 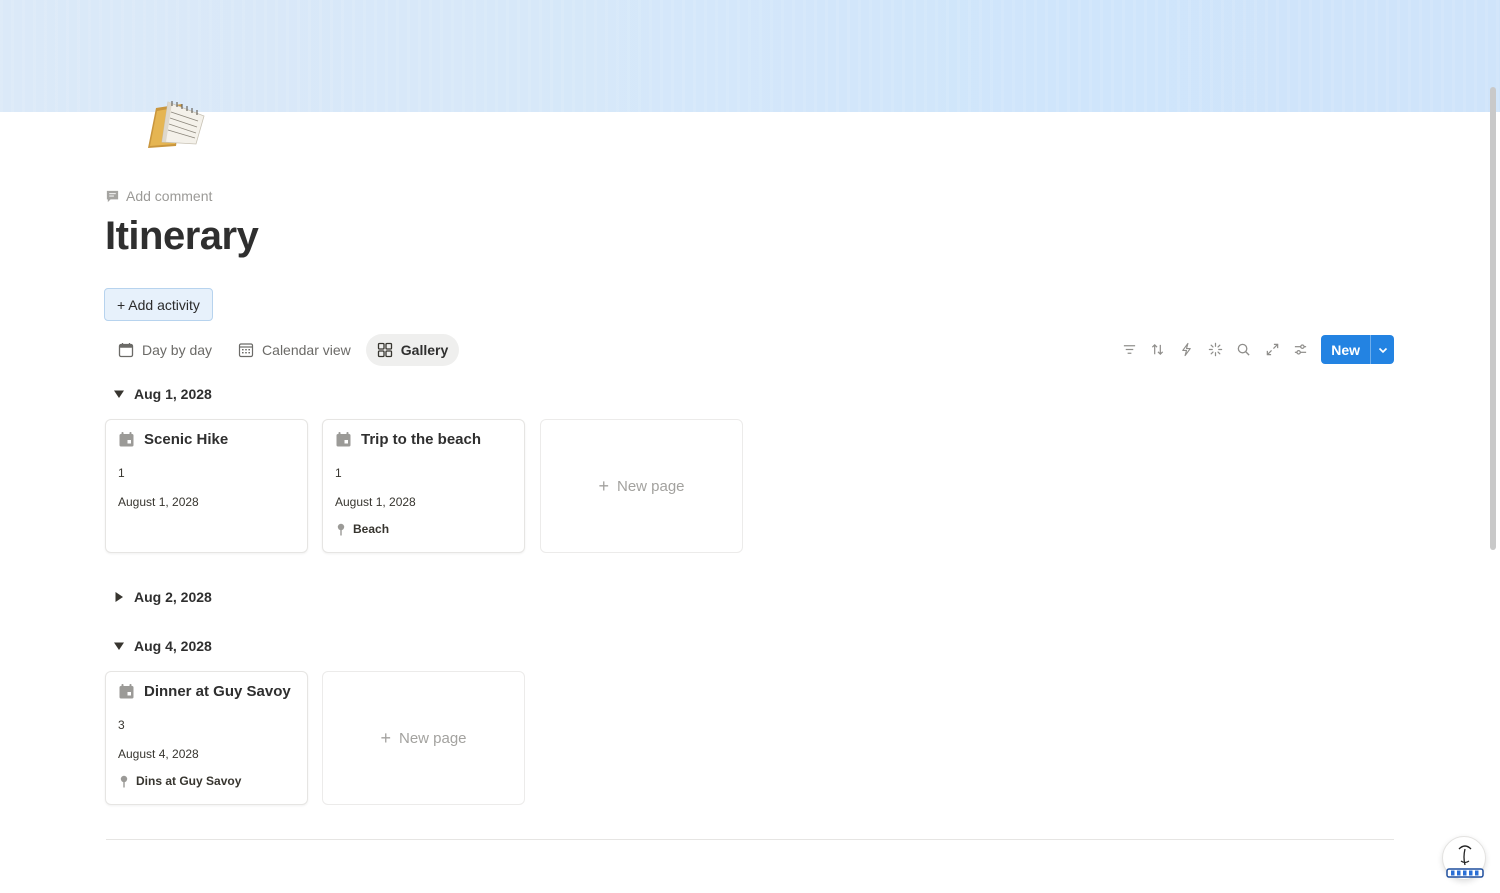 I want to click on card-title: Scenic Hike, so click(x=173, y=439).